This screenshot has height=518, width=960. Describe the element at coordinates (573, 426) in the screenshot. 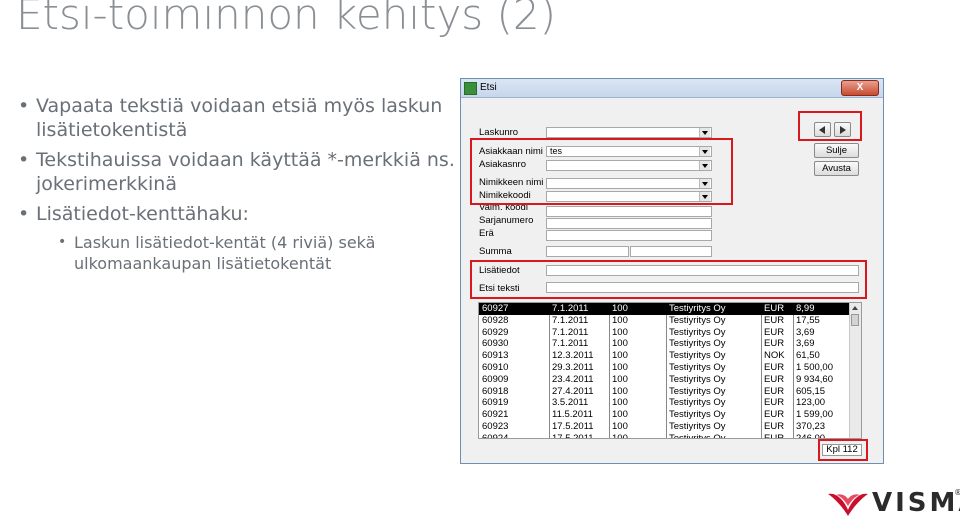

I see `table-cell: 17.5.2011` at that location.